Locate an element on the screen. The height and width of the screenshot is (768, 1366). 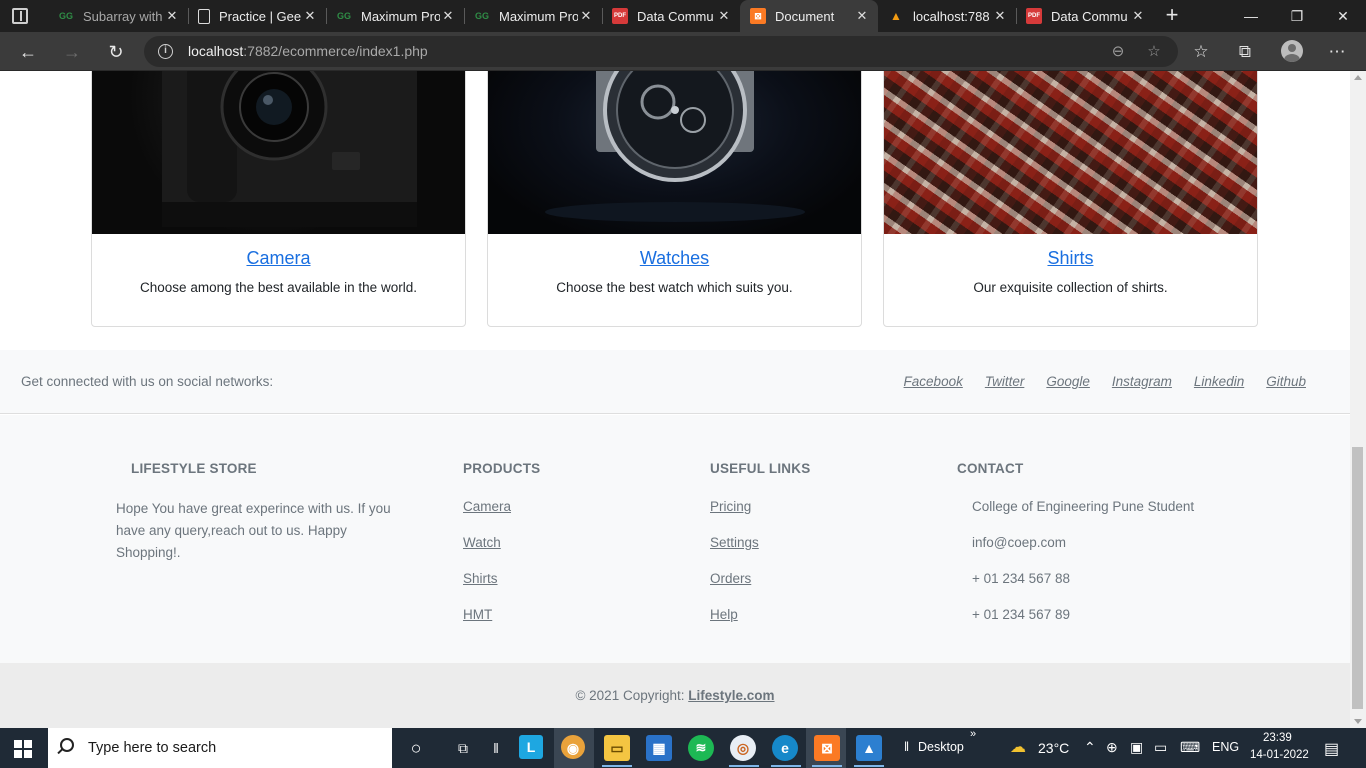
task-view-icon: ⧉ is located at coordinates (463, 748).